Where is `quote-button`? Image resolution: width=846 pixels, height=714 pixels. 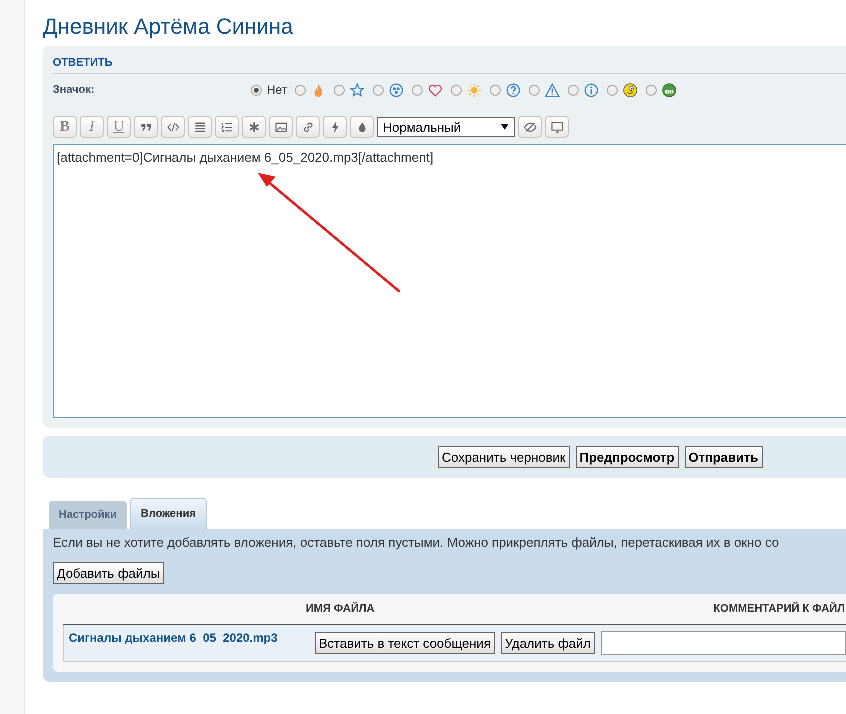
quote-button is located at coordinates (146, 127).